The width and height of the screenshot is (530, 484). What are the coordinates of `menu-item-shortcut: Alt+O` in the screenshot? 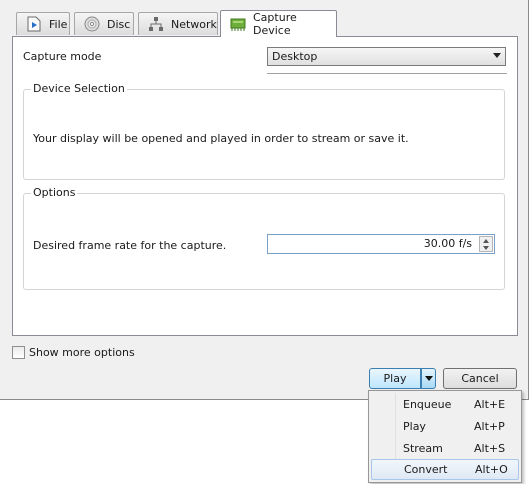 It's located at (491, 469).